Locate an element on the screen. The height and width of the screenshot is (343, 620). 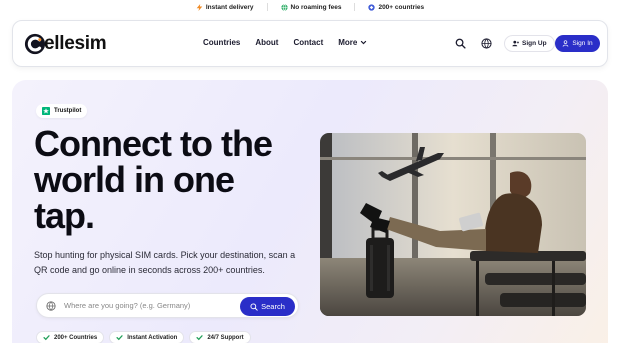
search-button: Search is located at coordinates (267, 306).